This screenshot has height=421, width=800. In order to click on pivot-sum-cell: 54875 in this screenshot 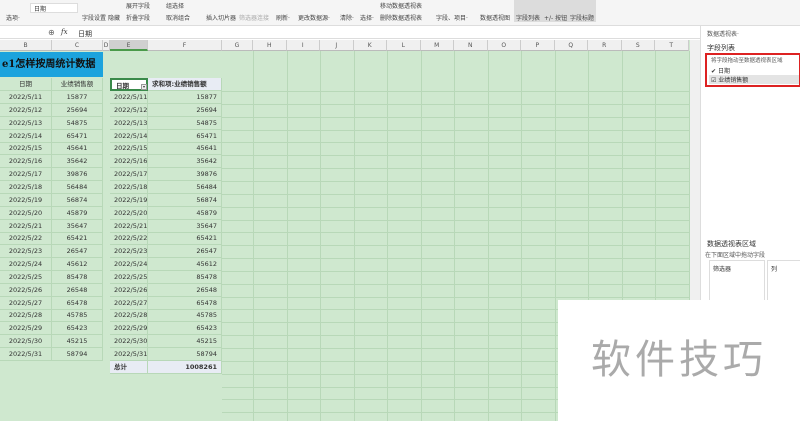, I will do `click(185, 123)`.